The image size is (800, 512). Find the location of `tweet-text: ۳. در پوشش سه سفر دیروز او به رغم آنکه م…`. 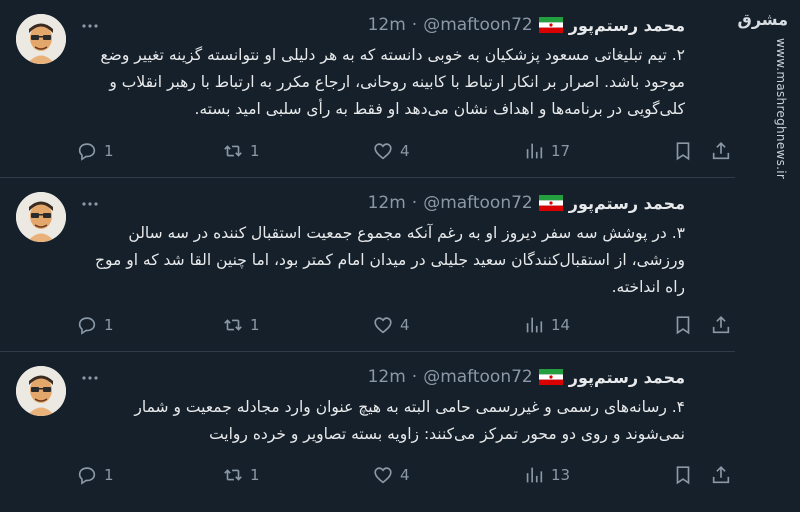

tweet-text: ۳. در پوشش سه سفر دیروز او به رغم آنکه م… is located at coordinates (389, 260).